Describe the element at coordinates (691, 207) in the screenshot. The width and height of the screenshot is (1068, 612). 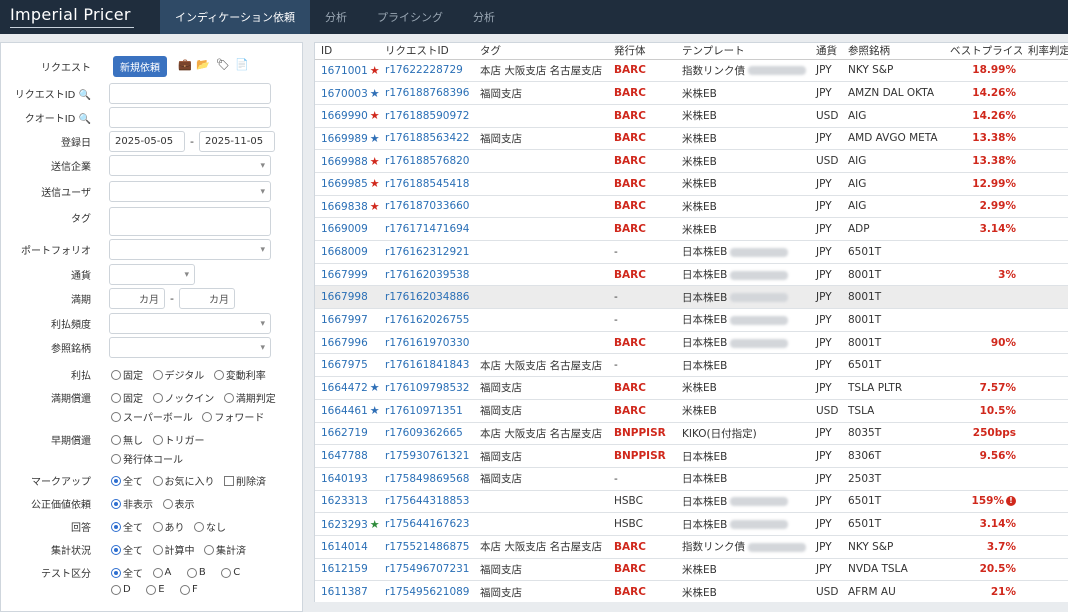
I see `table-row: 1669838 ★ r176187033660 BARC 米株EB JPY AIG 2.99%` at that location.